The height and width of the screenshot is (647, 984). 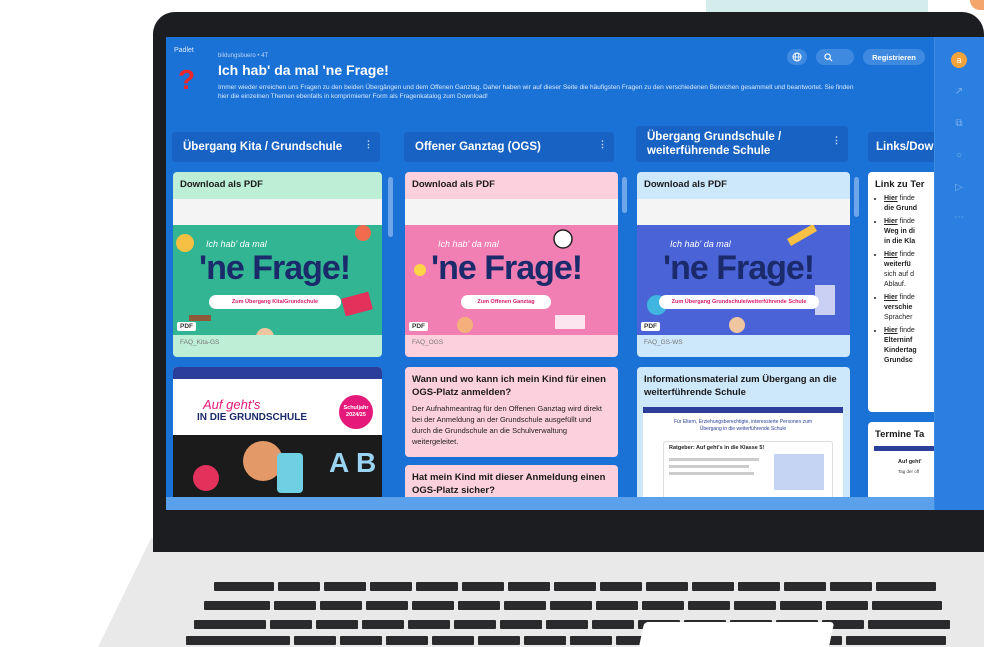 What do you see at coordinates (835, 57) in the screenshot?
I see `search-button` at bounding box center [835, 57].